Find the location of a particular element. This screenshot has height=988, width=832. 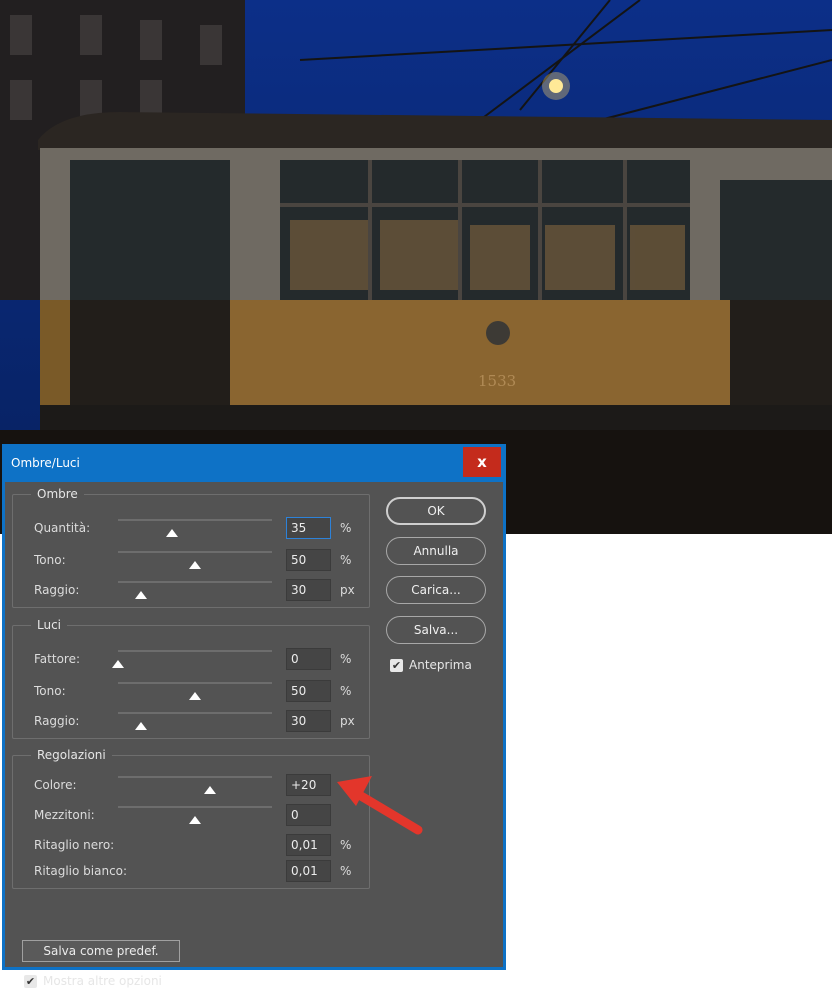

highlights-radius-label: Raggio: is located at coordinates (57, 721).